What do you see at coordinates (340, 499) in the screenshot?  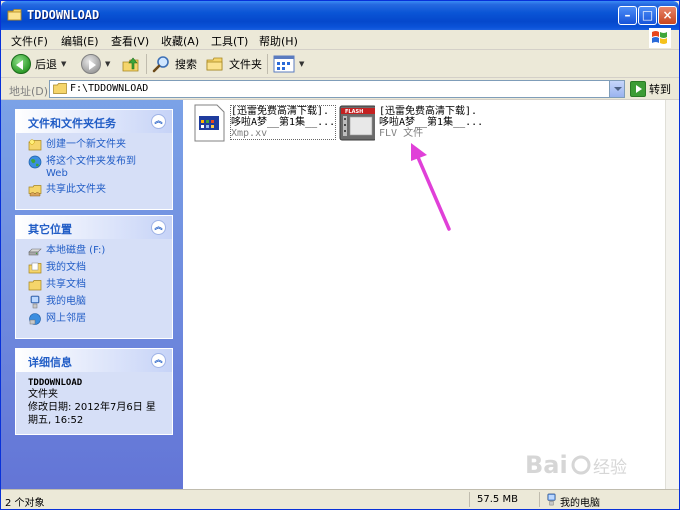 I see `status-bar: 2 个对象 57.5 MB 我的电脑` at bounding box center [340, 499].